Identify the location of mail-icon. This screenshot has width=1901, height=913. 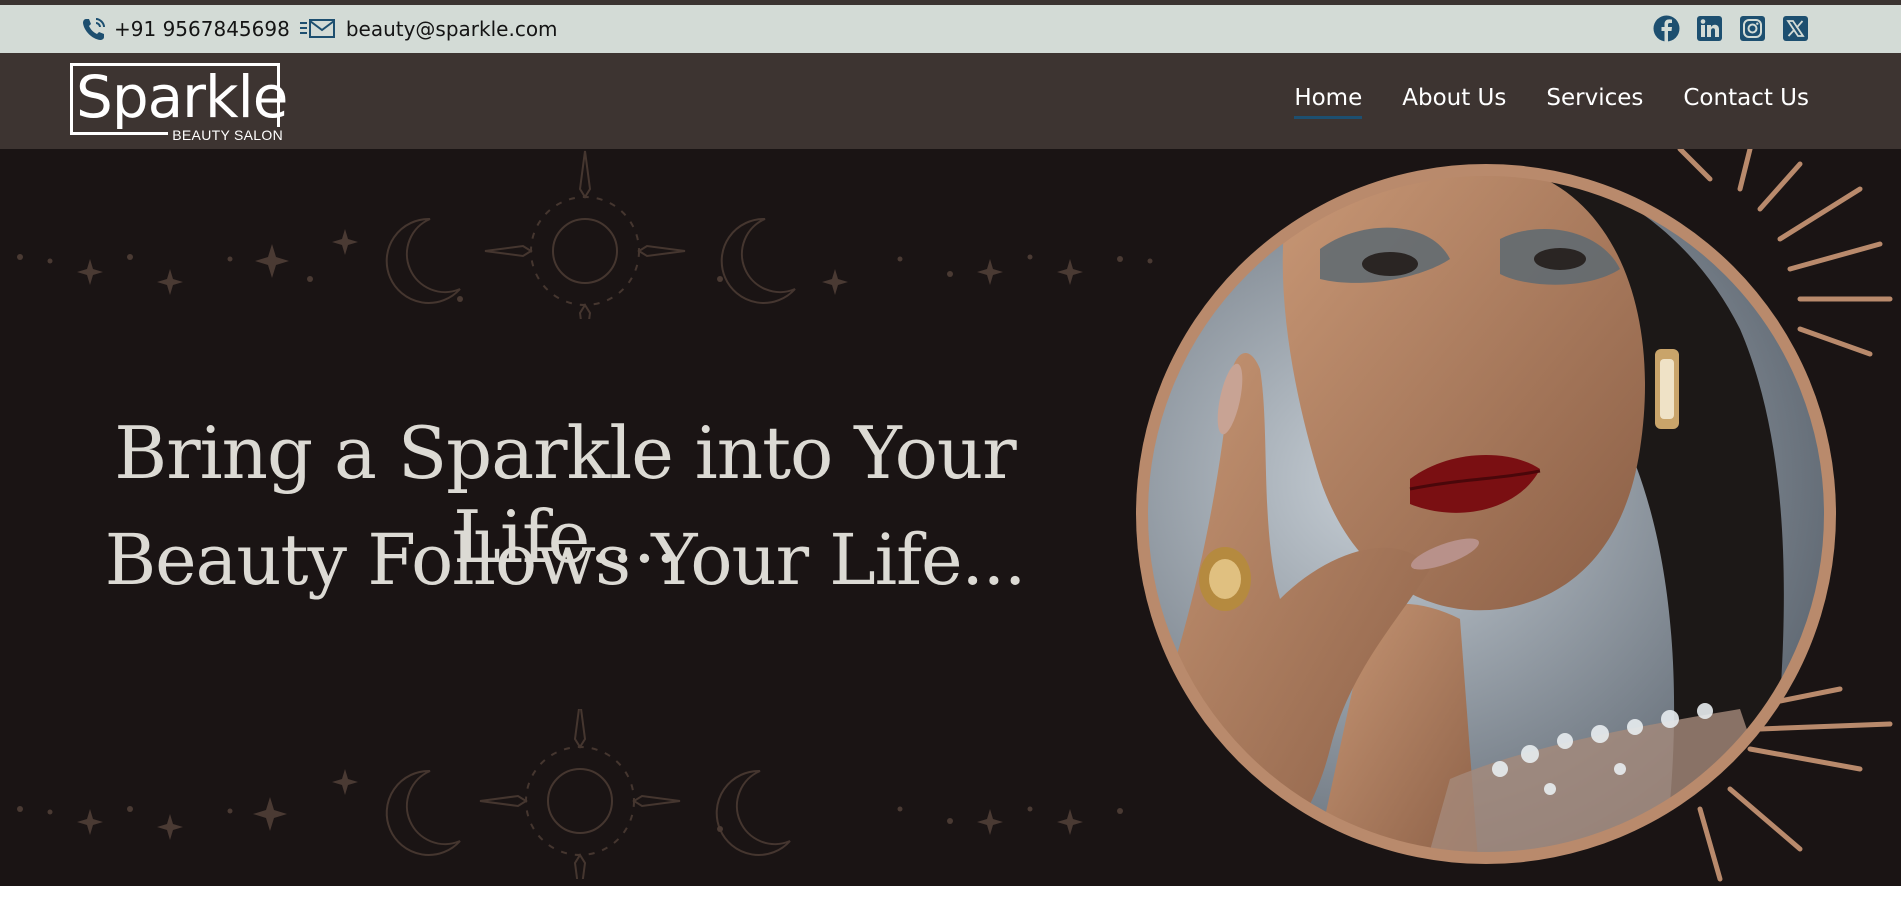
(317, 29).